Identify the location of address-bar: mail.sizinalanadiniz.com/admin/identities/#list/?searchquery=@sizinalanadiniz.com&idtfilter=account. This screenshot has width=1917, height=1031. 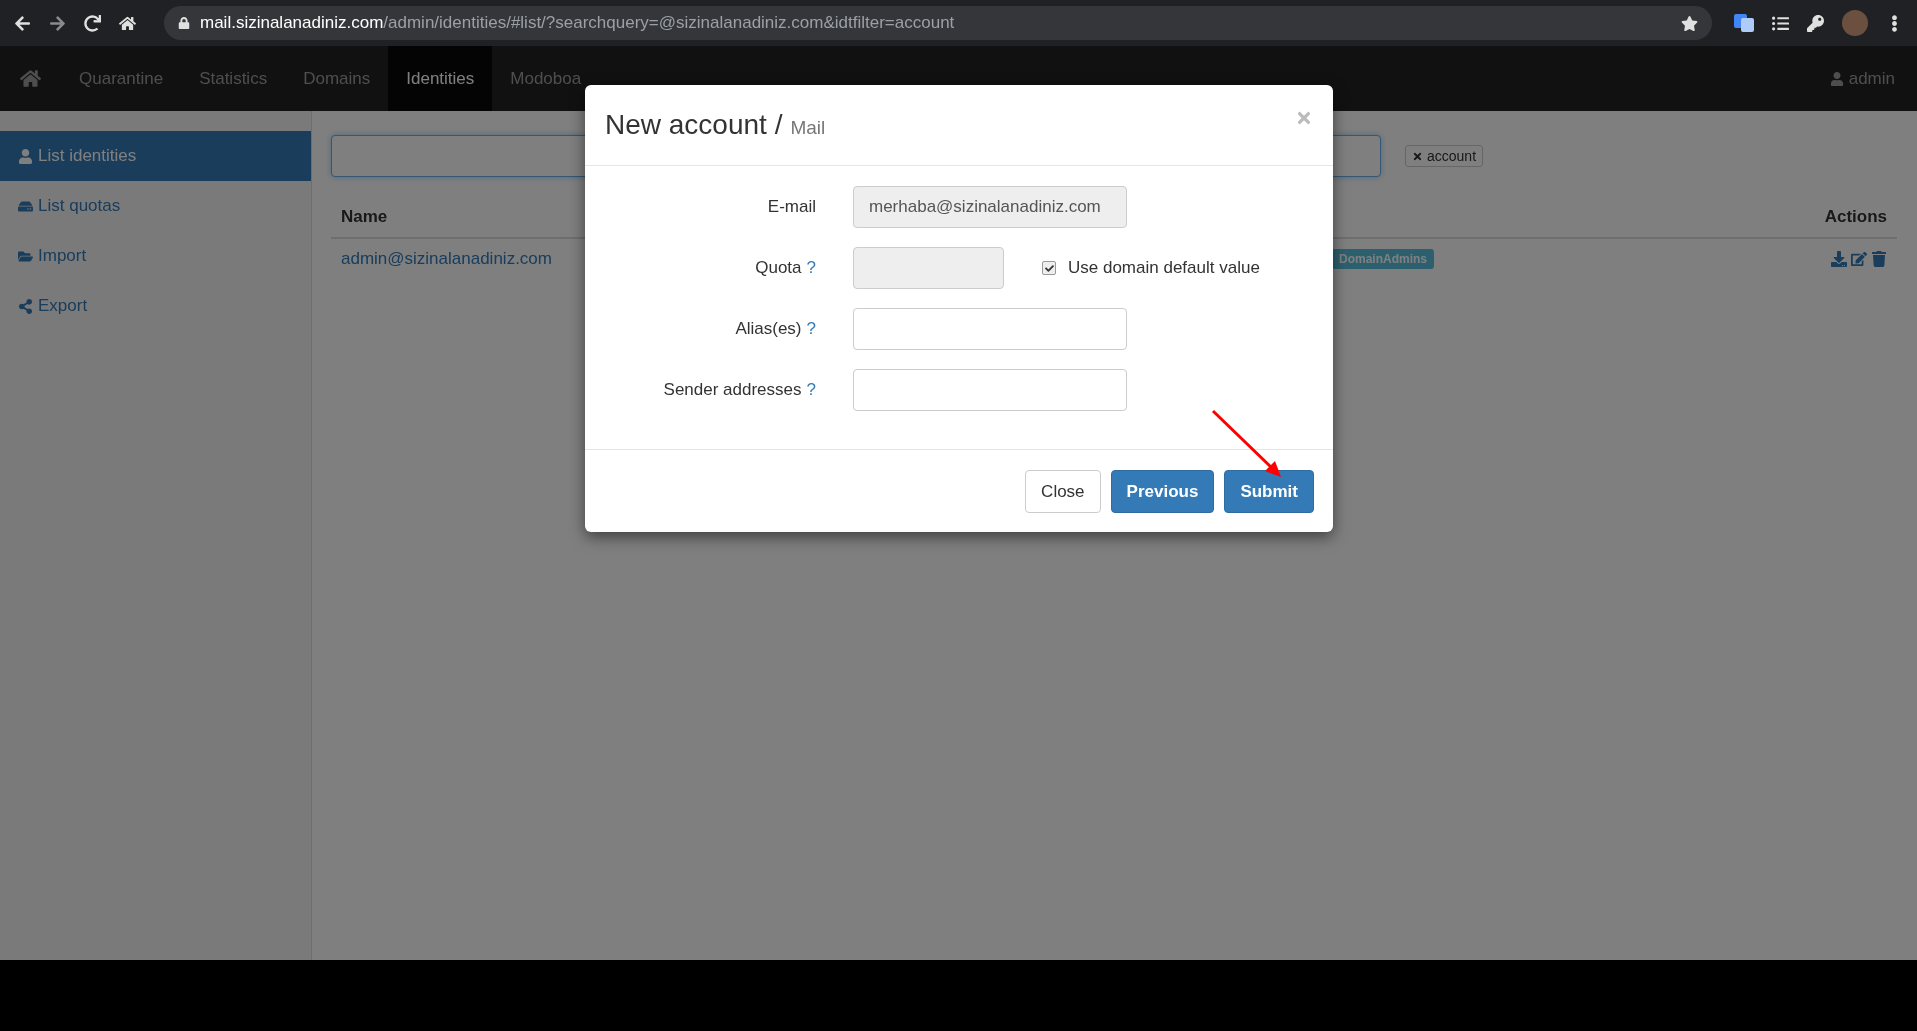
(938, 23).